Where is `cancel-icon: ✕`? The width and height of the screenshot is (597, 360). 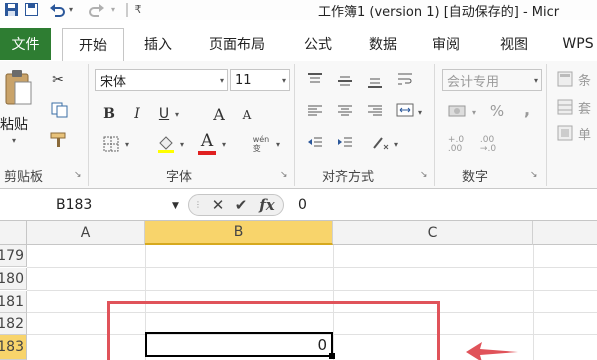 cancel-icon: ✕ is located at coordinates (218, 205).